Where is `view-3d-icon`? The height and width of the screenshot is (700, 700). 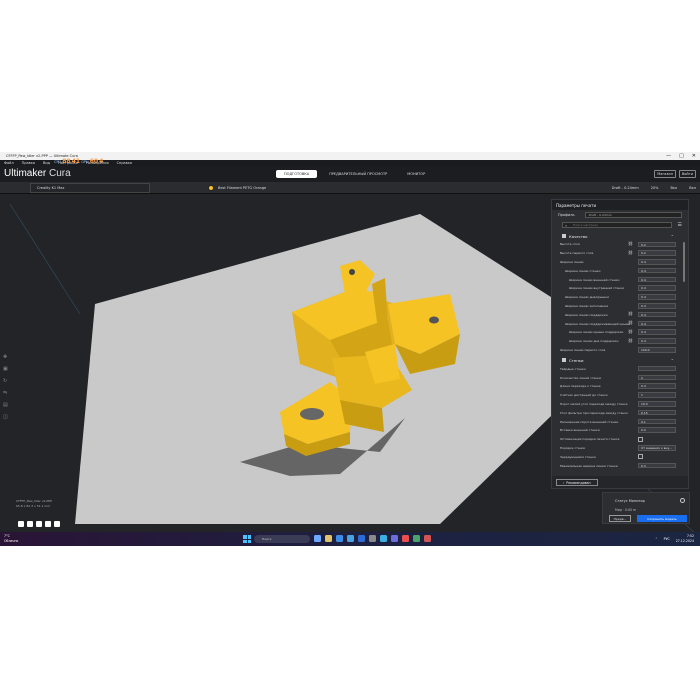 view-3d-icon is located at coordinates (21, 524).